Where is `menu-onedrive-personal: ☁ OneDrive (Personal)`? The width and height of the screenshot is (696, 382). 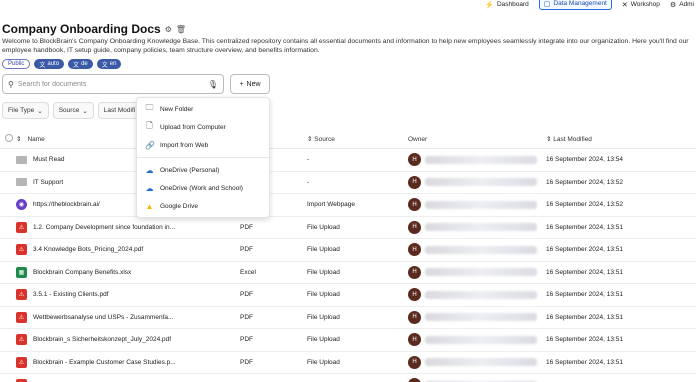 menu-onedrive-personal: ☁ OneDrive (Personal) is located at coordinates (203, 170).